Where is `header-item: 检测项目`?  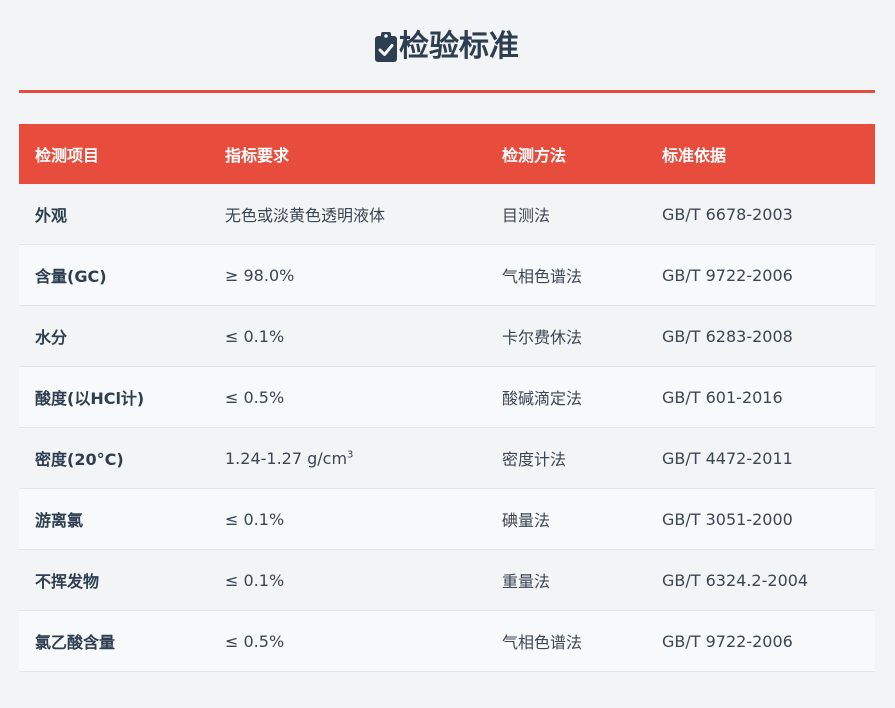
header-item: 检测项目 is located at coordinates (67, 155).